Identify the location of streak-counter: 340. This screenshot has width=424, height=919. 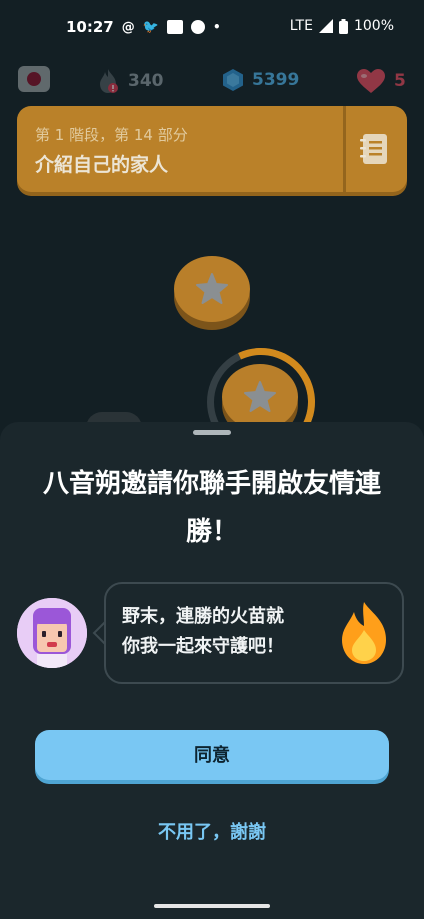
(130, 81).